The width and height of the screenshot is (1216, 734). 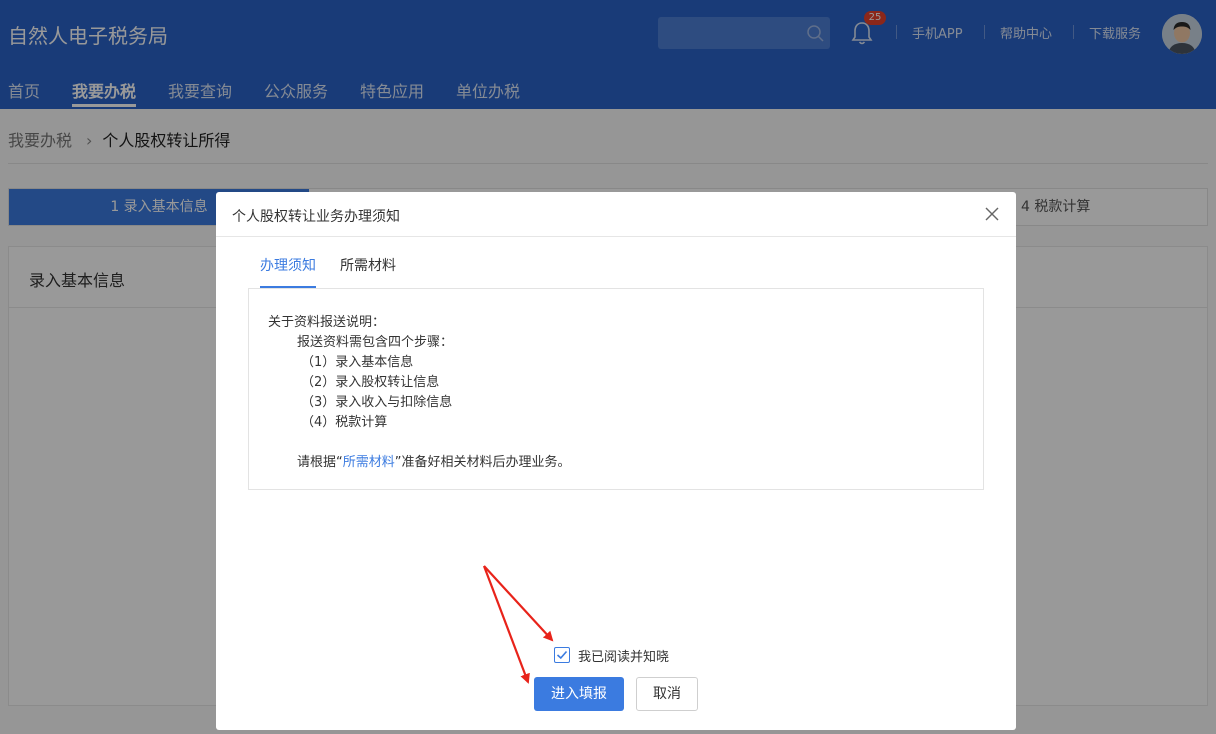 What do you see at coordinates (316, 217) in the screenshot?
I see `dialog-title: 个人股权转让业务办理须知` at bounding box center [316, 217].